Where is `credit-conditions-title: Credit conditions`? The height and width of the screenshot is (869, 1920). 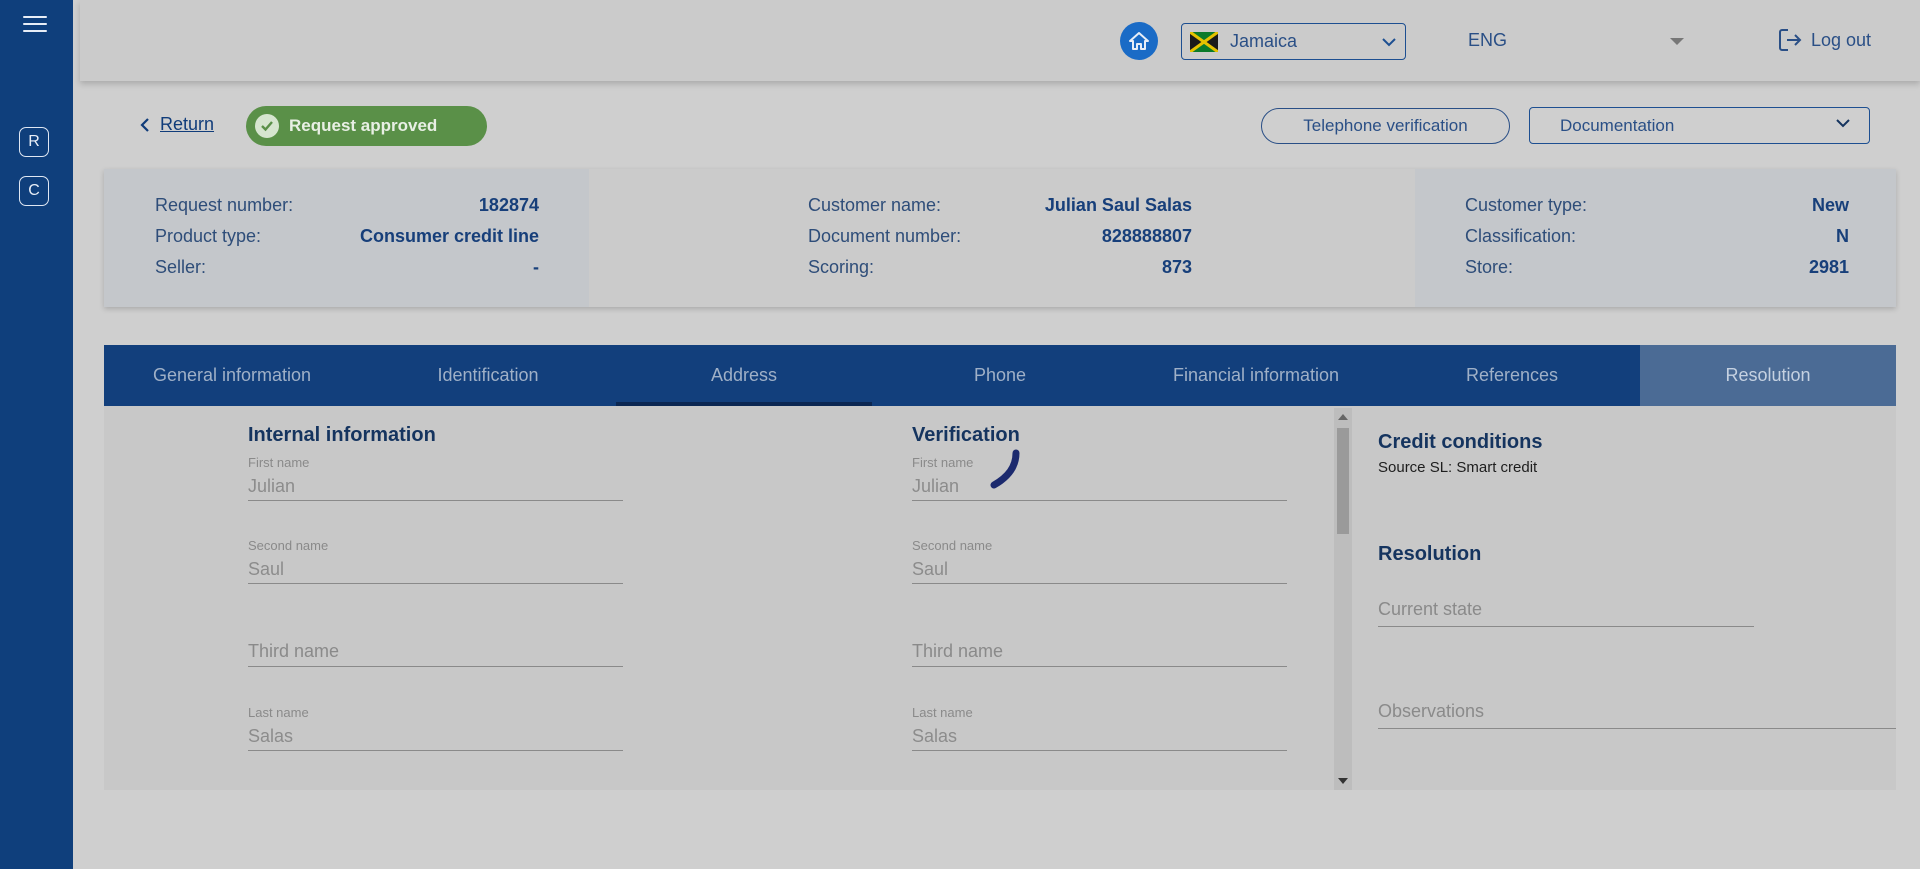 credit-conditions-title: Credit conditions is located at coordinates (1460, 442).